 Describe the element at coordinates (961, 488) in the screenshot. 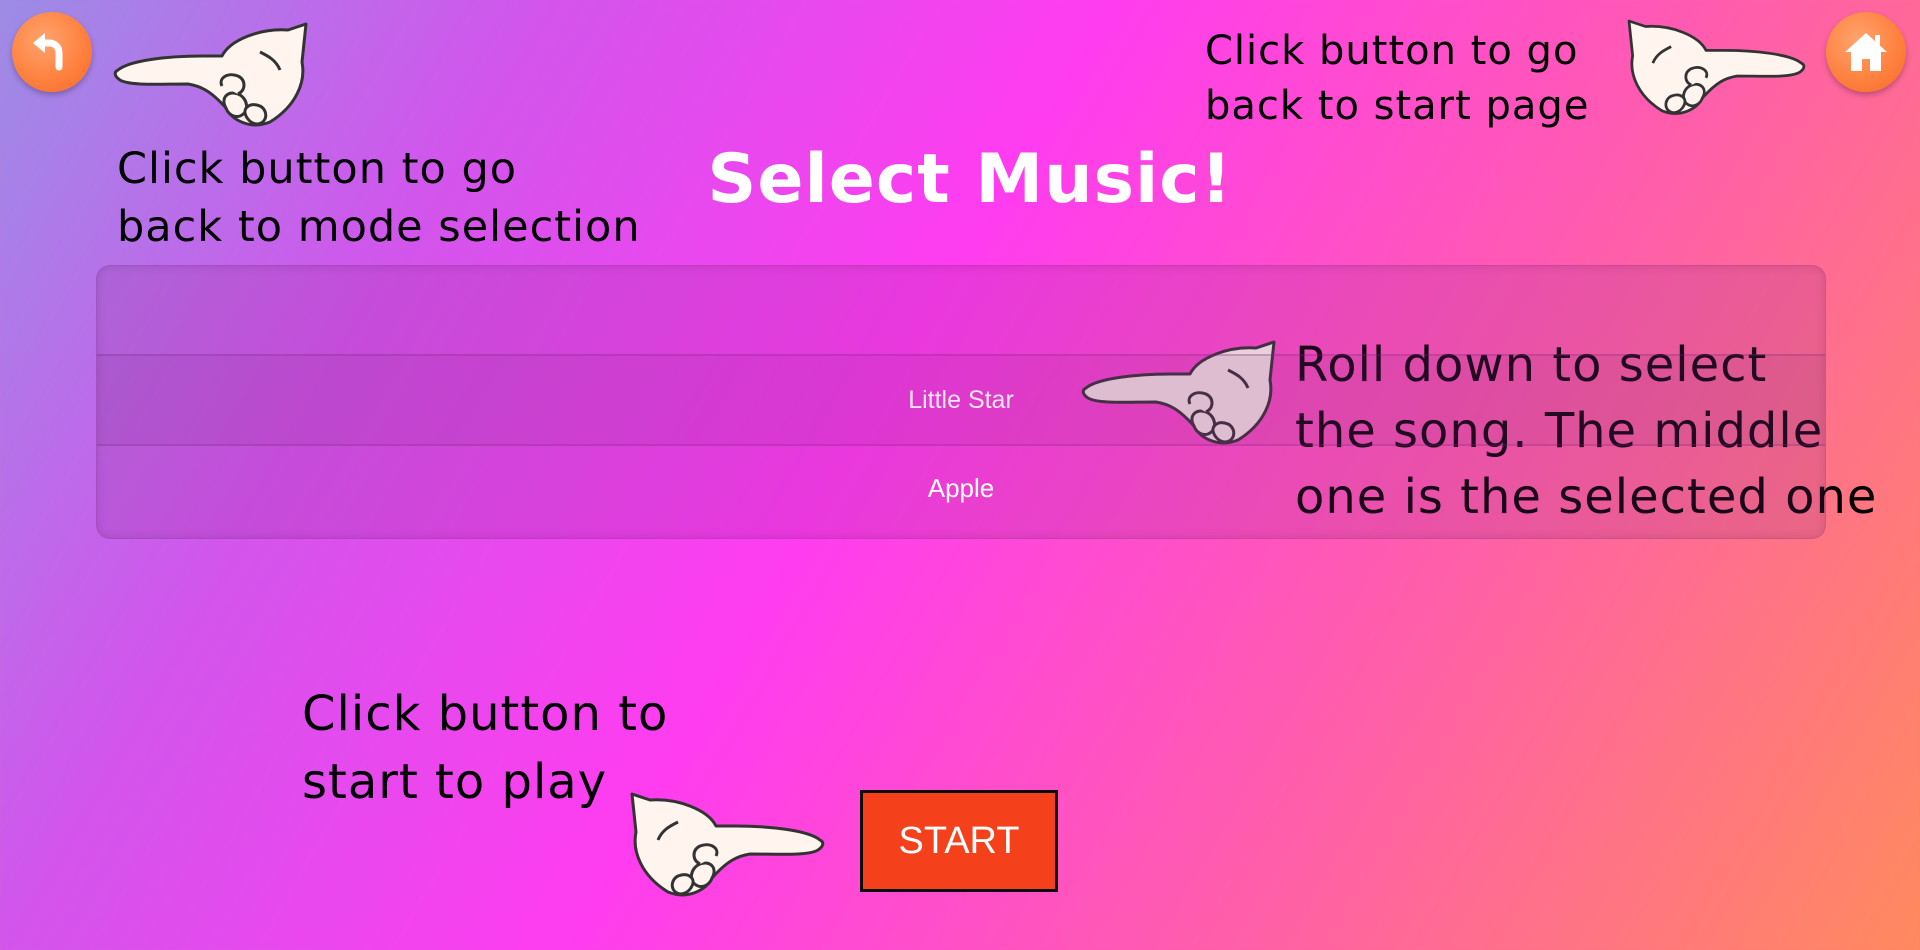

I see `song-option: Apple` at that location.